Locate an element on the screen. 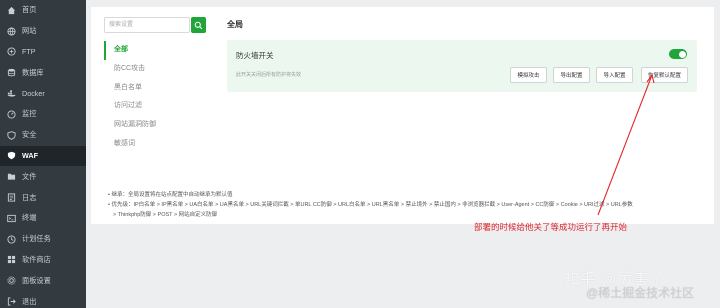 The image size is (720, 308). toggle-knob is located at coordinates (682, 54).